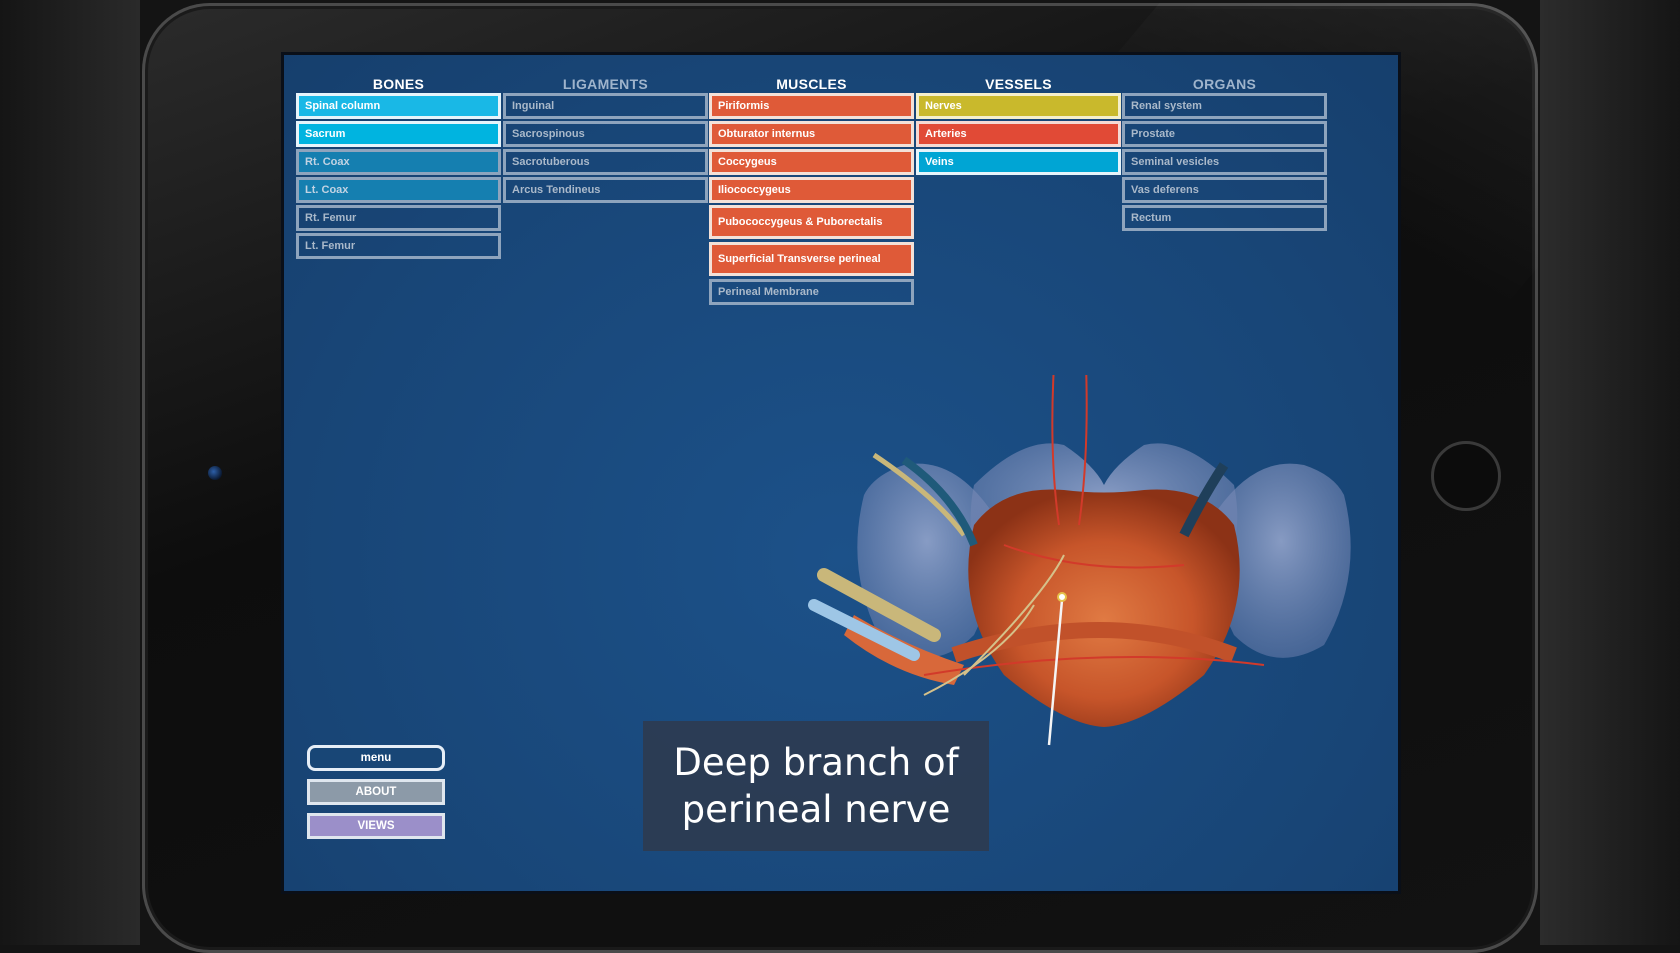  I want to click on layer-toggle-ligaments-3: Arcus Tendineus, so click(605, 190).